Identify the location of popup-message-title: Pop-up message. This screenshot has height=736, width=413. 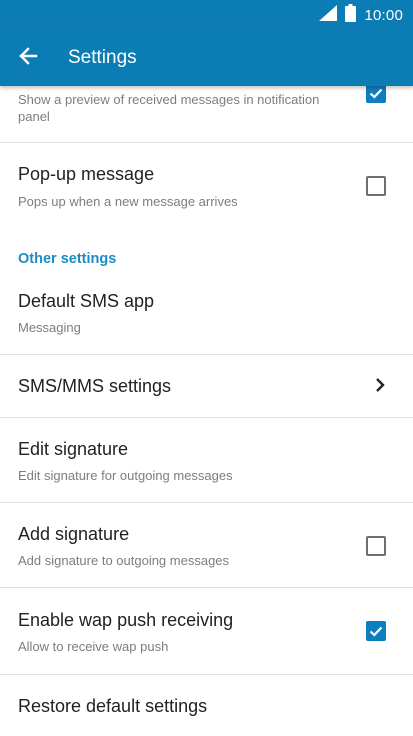
(86, 174).